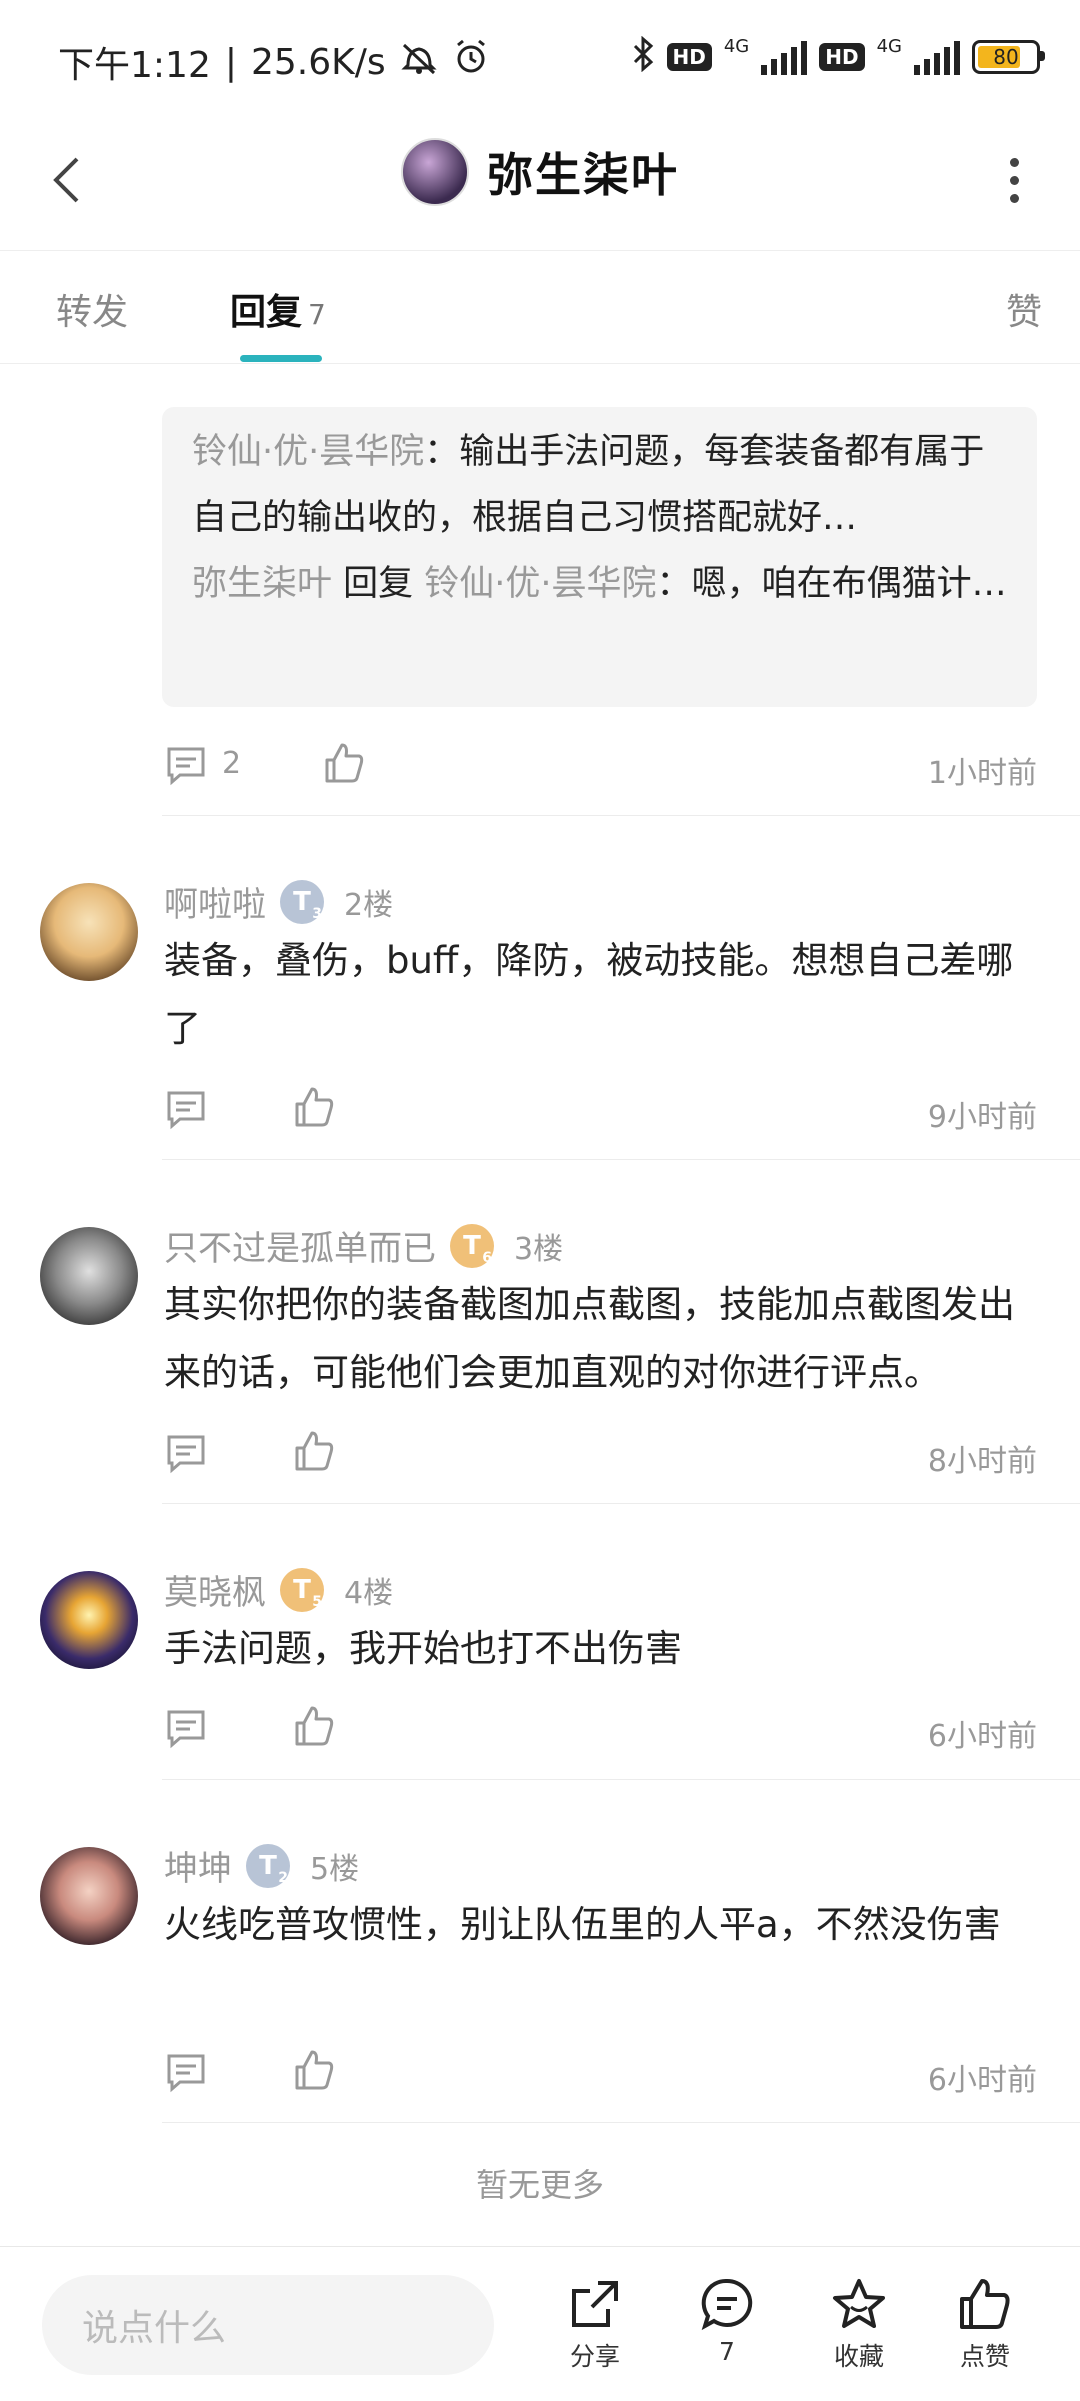 The image size is (1080, 2401). Describe the element at coordinates (589, 994) in the screenshot. I see `comment-text: 装备，叠伤，buff，降防，被动技能。想想自己差哪了` at that location.